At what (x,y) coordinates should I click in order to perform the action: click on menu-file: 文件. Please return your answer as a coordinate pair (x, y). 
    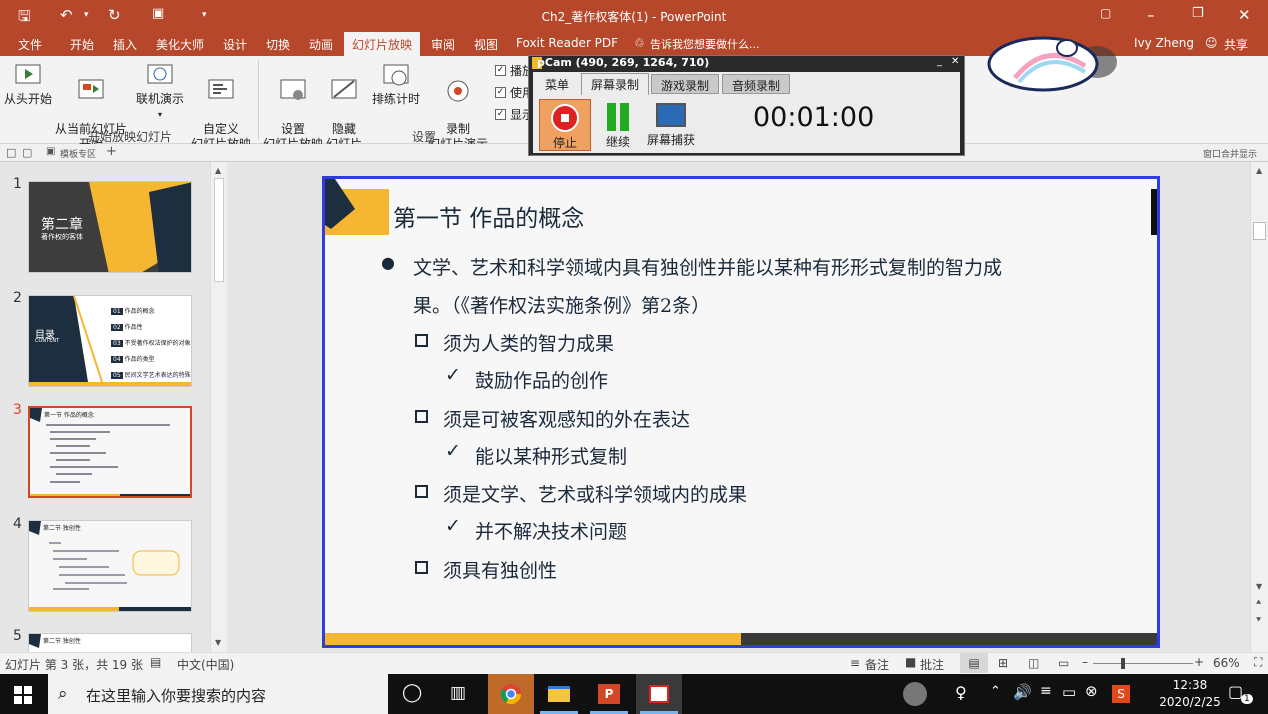
    Looking at the image, I should click on (30, 44).